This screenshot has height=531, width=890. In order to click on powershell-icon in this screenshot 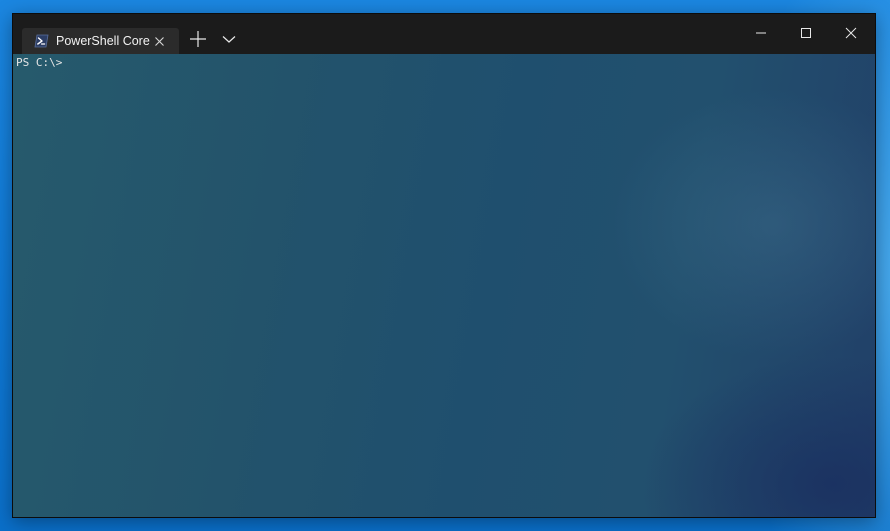, I will do `click(41, 40)`.